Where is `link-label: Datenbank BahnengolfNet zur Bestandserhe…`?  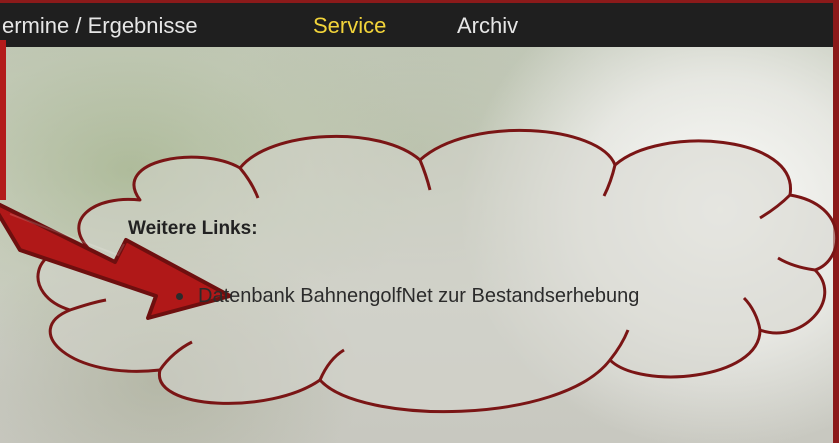
link-label: Datenbank BahnengolfNet zur Bestandserhe… is located at coordinates (418, 296).